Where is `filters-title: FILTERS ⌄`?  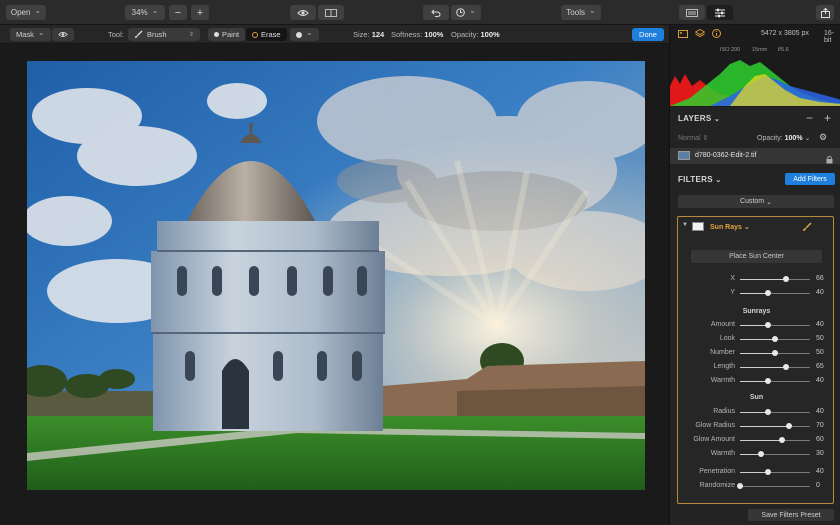
filters-title: FILTERS ⌄ is located at coordinates (700, 179).